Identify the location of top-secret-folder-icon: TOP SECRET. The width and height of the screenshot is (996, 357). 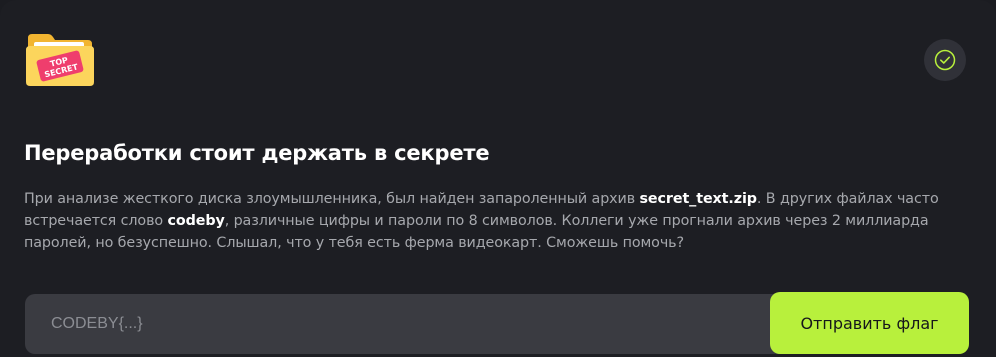
(60, 58).